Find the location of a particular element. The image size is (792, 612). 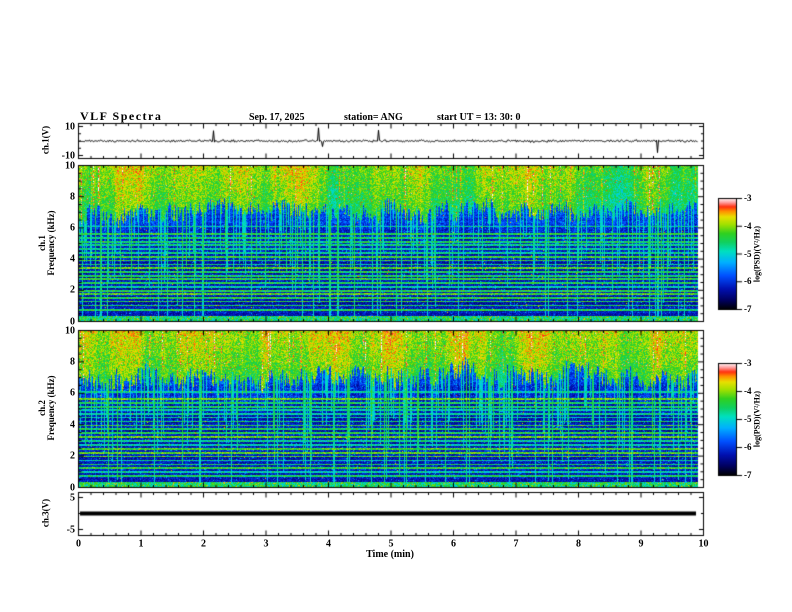

x-tick-label: 5 is located at coordinates (391, 544).